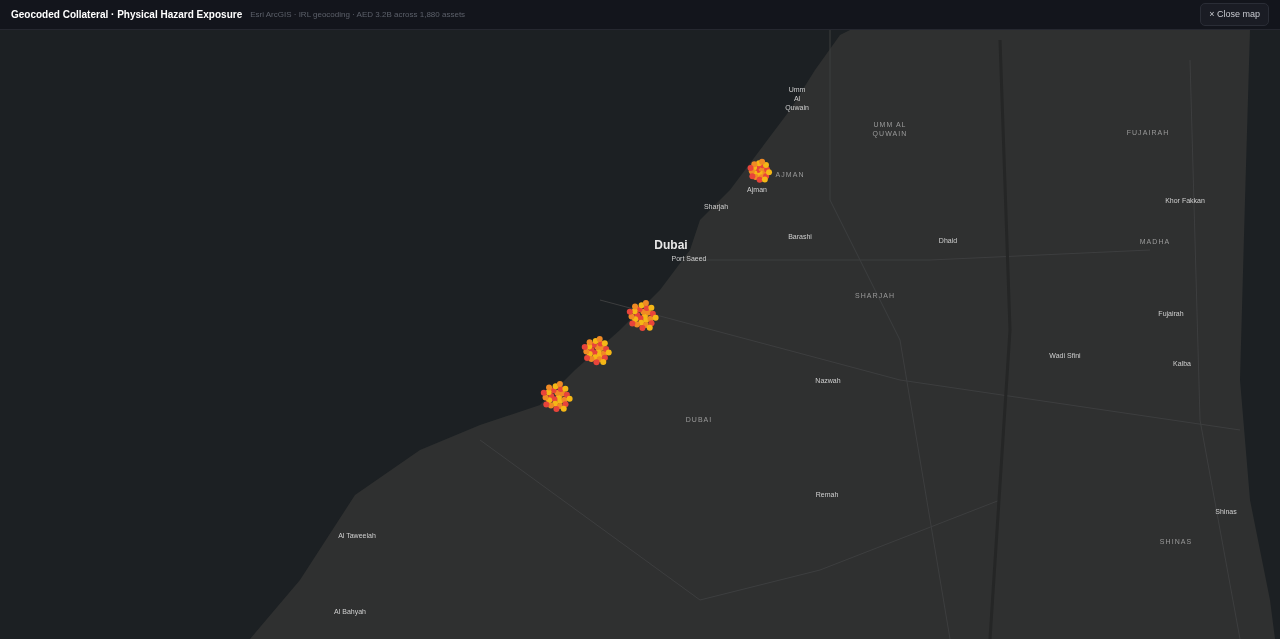 The image size is (1280, 639). I want to click on map-title: Geocoded Collateral · Physical Hazard Exposure, so click(127, 15).